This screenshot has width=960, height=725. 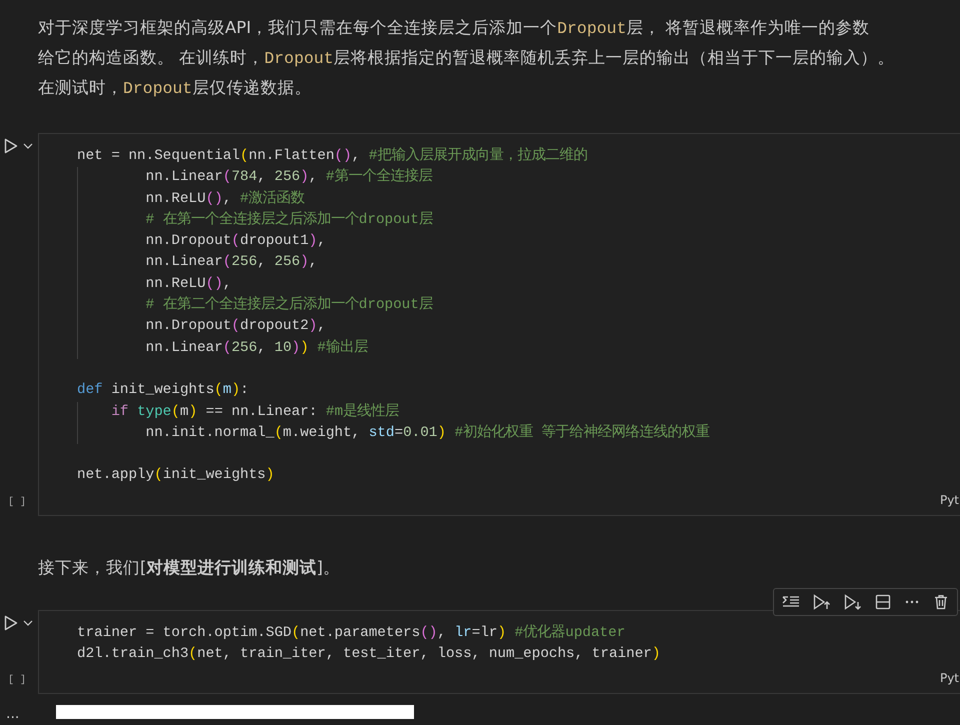 I want to click on code-line: def init_weights(m):, so click(x=163, y=390).